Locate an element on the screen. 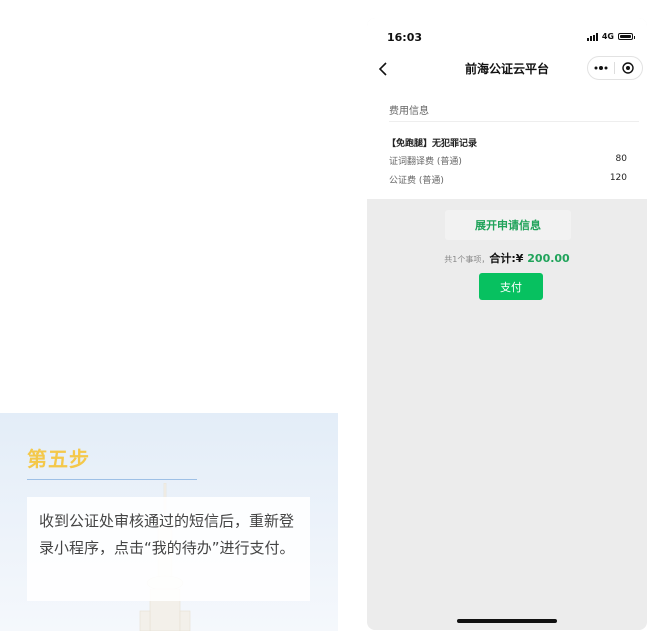 This screenshot has width=650, height=631. status-icons: 4G is located at coordinates (610, 36).